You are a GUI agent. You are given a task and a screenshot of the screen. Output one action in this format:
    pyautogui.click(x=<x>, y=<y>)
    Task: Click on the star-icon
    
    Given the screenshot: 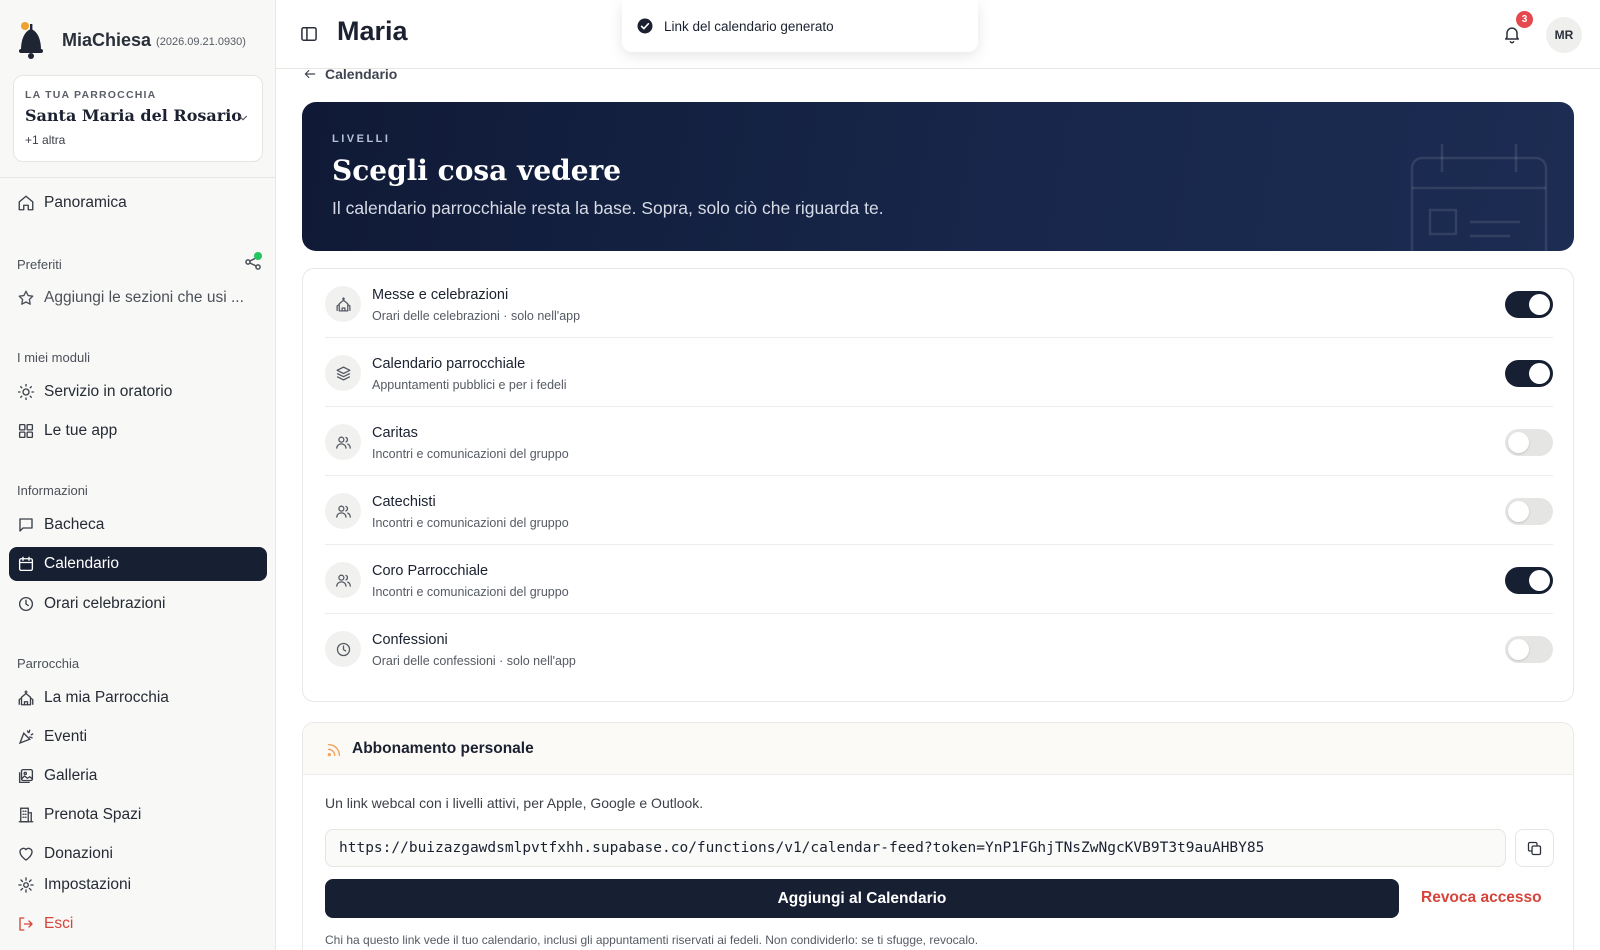 What is the action you would take?
    pyautogui.click(x=26, y=297)
    